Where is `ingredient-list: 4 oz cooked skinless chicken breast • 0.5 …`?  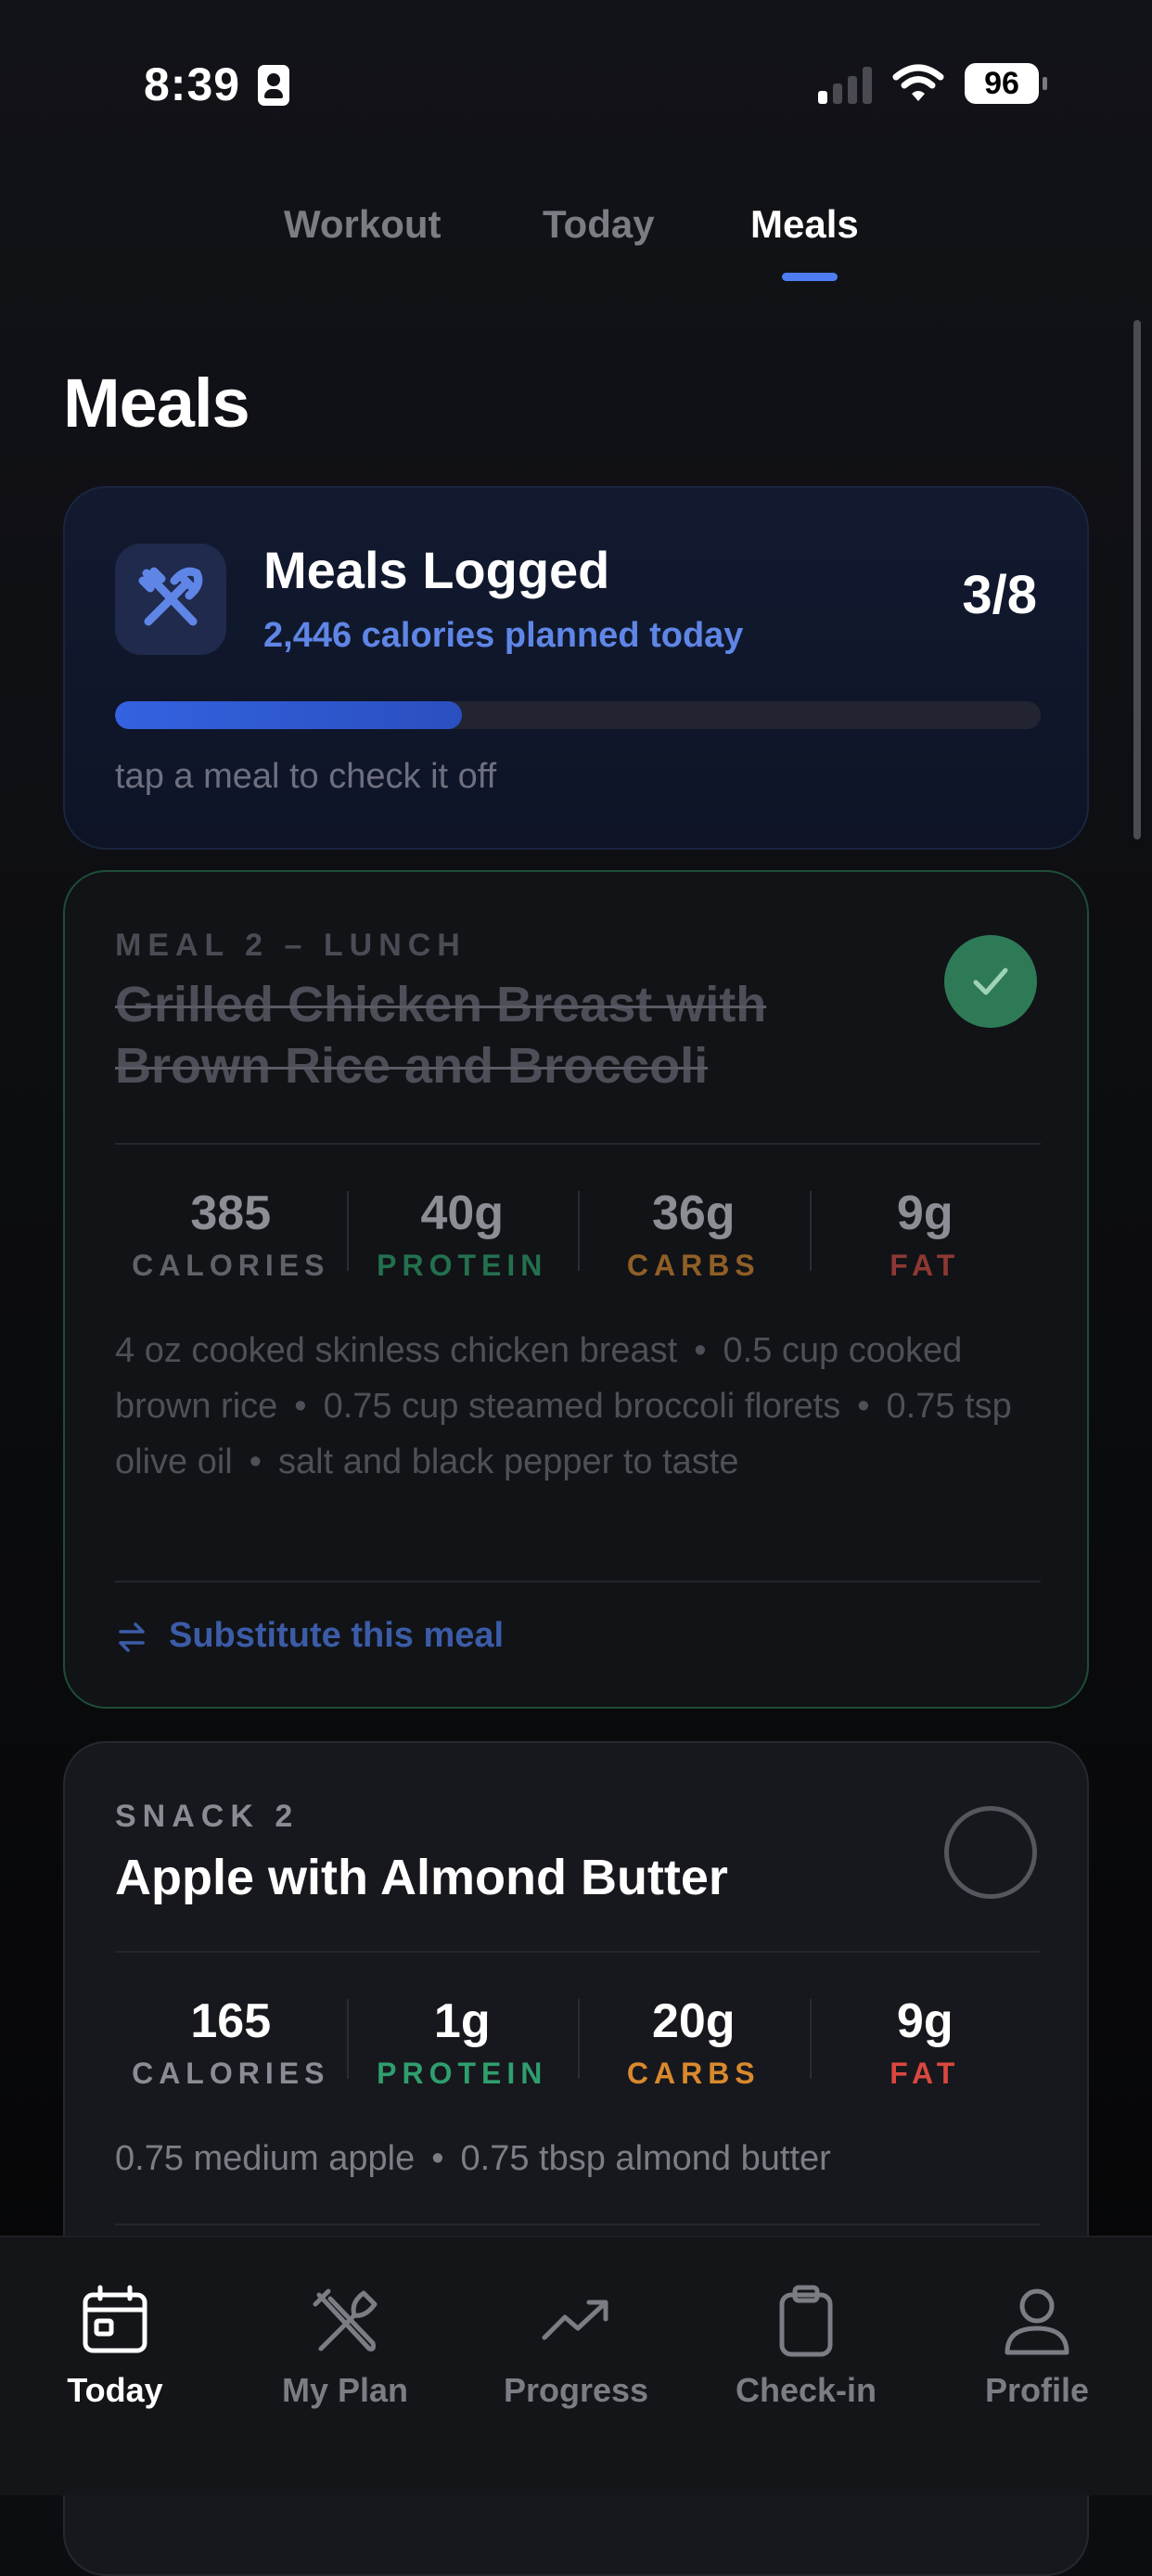 ingredient-list: 4 oz cooked skinless chicken breast • 0.5 … is located at coordinates (579, 1406).